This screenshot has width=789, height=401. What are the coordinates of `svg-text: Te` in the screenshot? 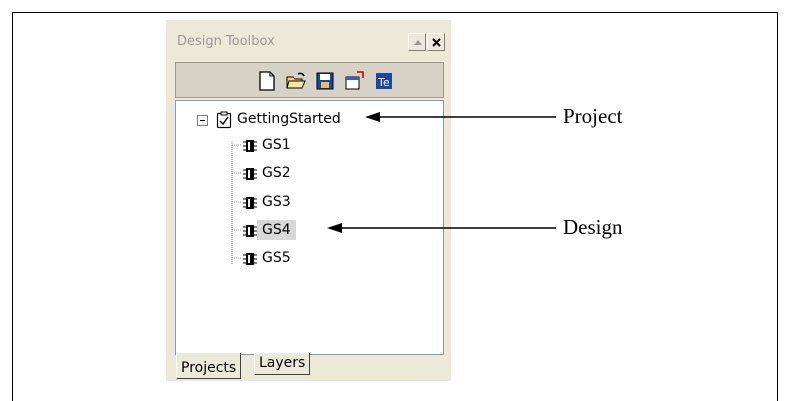 It's located at (383, 82).